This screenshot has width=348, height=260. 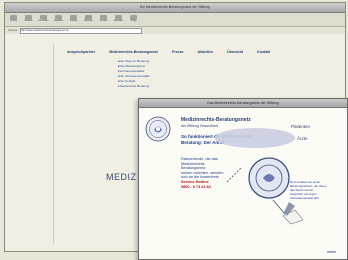 What do you see at coordinates (216, 120) in the screenshot?
I see `popup-brand-name: Medizinrechts-Beratungsnetz` at bounding box center [216, 120].